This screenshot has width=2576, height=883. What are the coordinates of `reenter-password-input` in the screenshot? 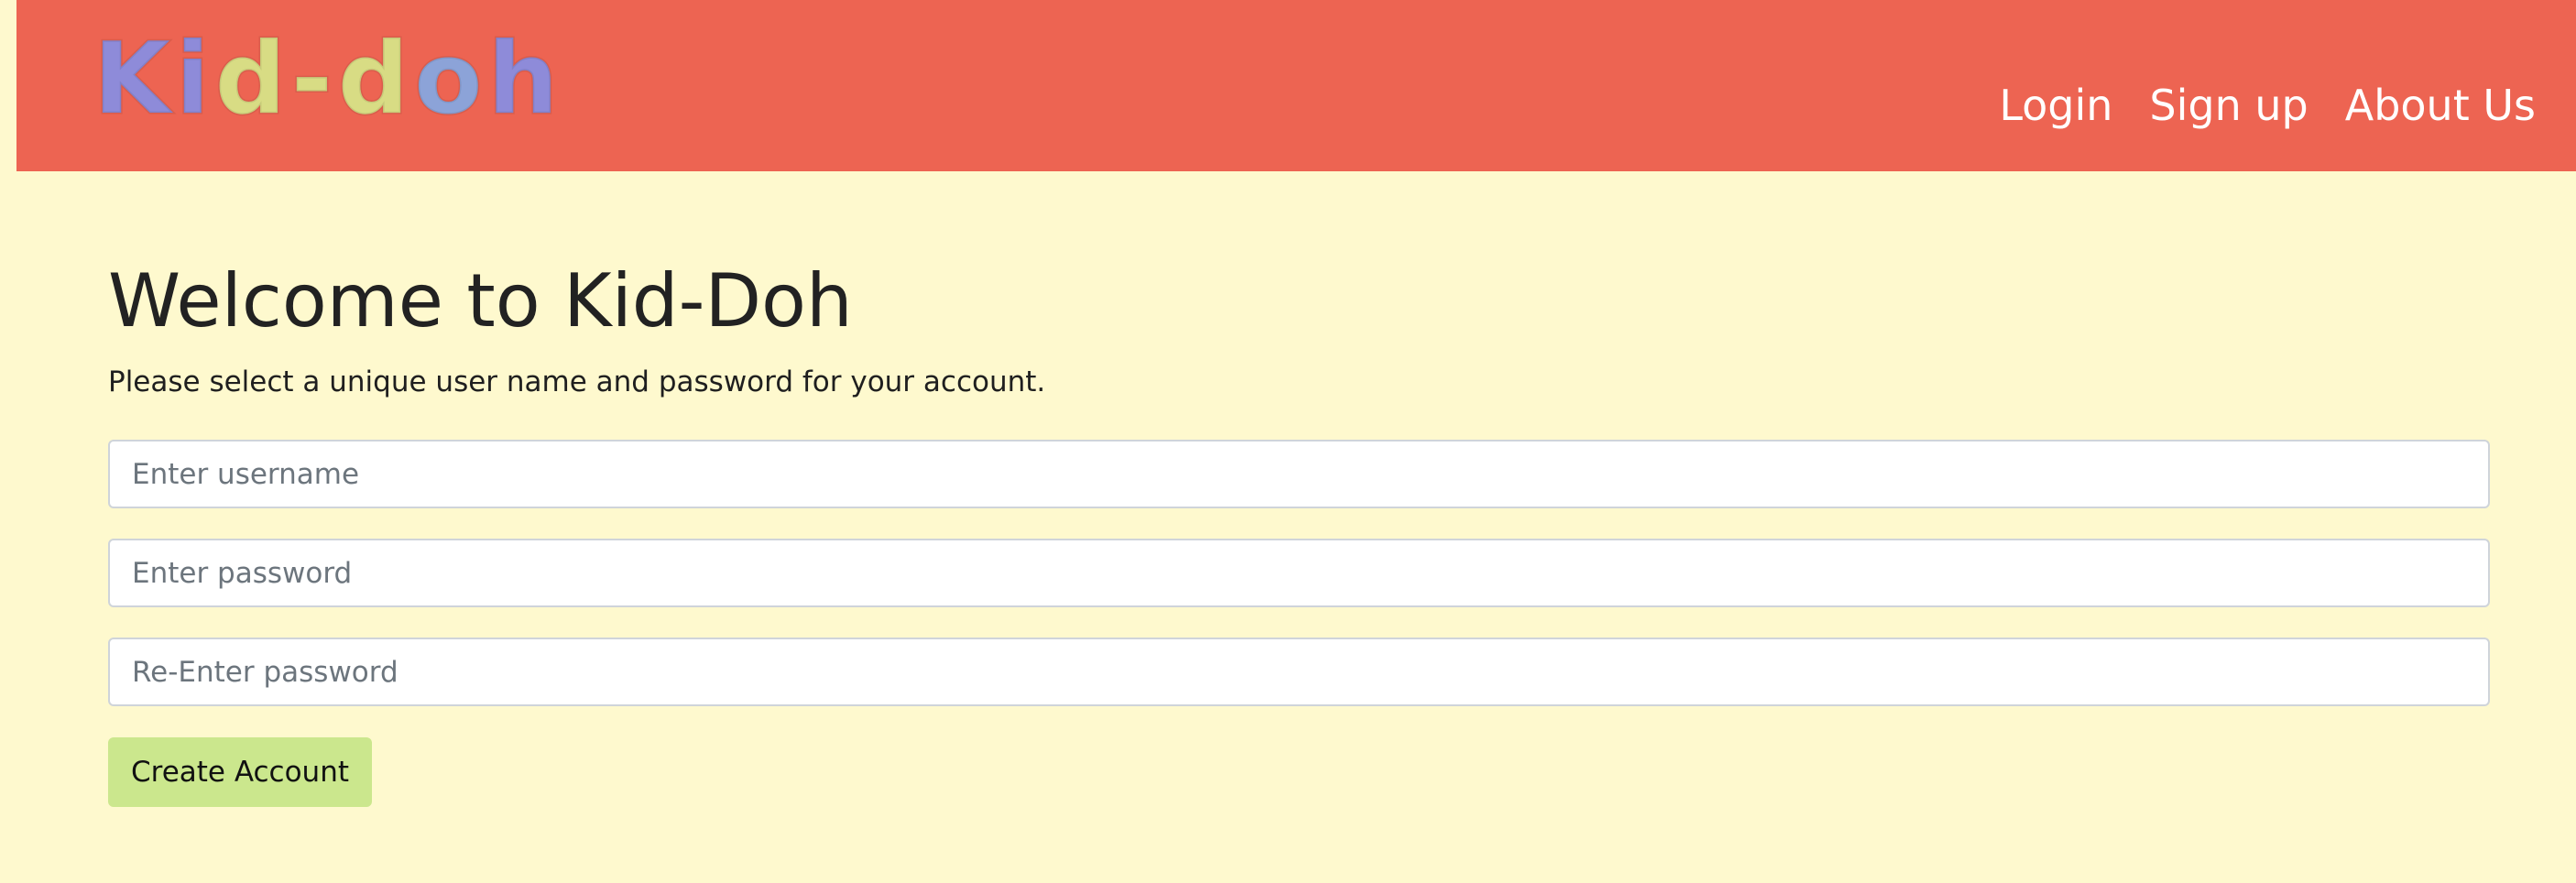 It's located at (1299, 672).